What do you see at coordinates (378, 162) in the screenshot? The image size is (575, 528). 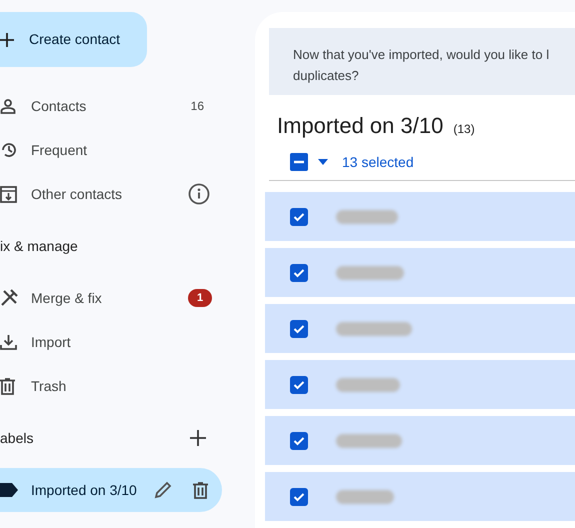 I see `selection-count: 13 selected` at bounding box center [378, 162].